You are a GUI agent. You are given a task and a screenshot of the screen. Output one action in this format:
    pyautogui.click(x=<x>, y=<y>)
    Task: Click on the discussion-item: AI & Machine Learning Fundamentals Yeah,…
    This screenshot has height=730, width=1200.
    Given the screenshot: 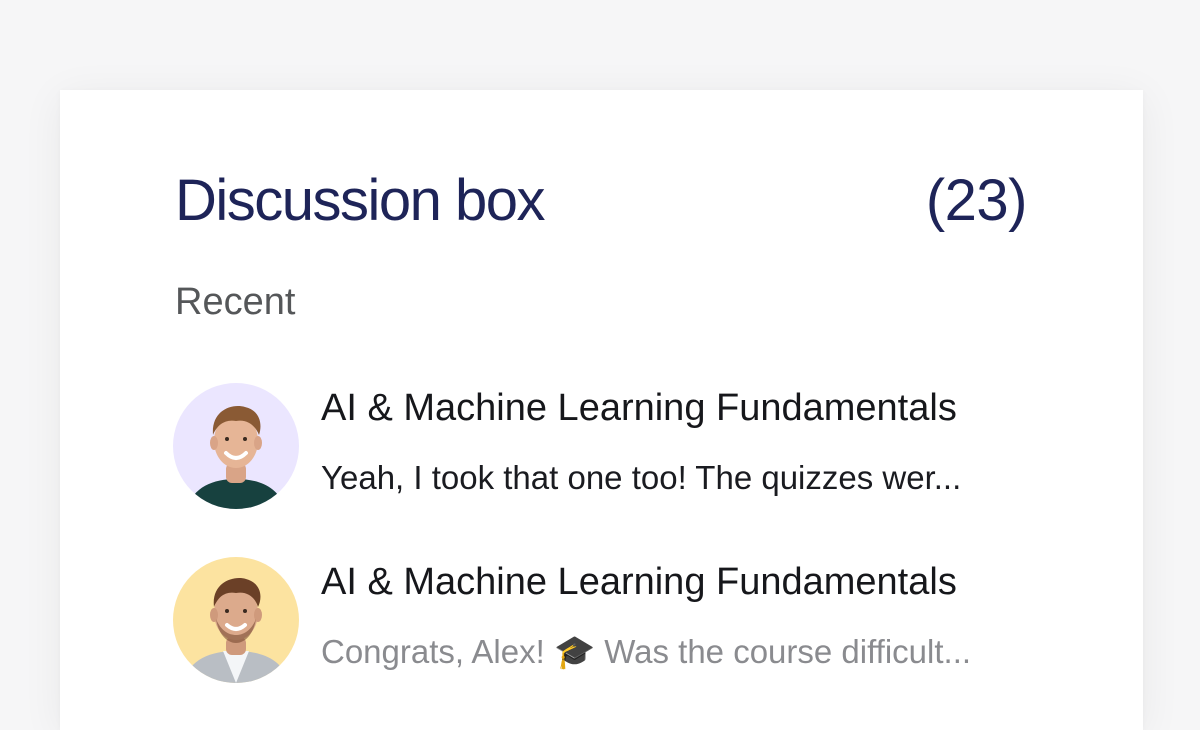 What is the action you would take?
    pyautogui.click(x=603, y=446)
    